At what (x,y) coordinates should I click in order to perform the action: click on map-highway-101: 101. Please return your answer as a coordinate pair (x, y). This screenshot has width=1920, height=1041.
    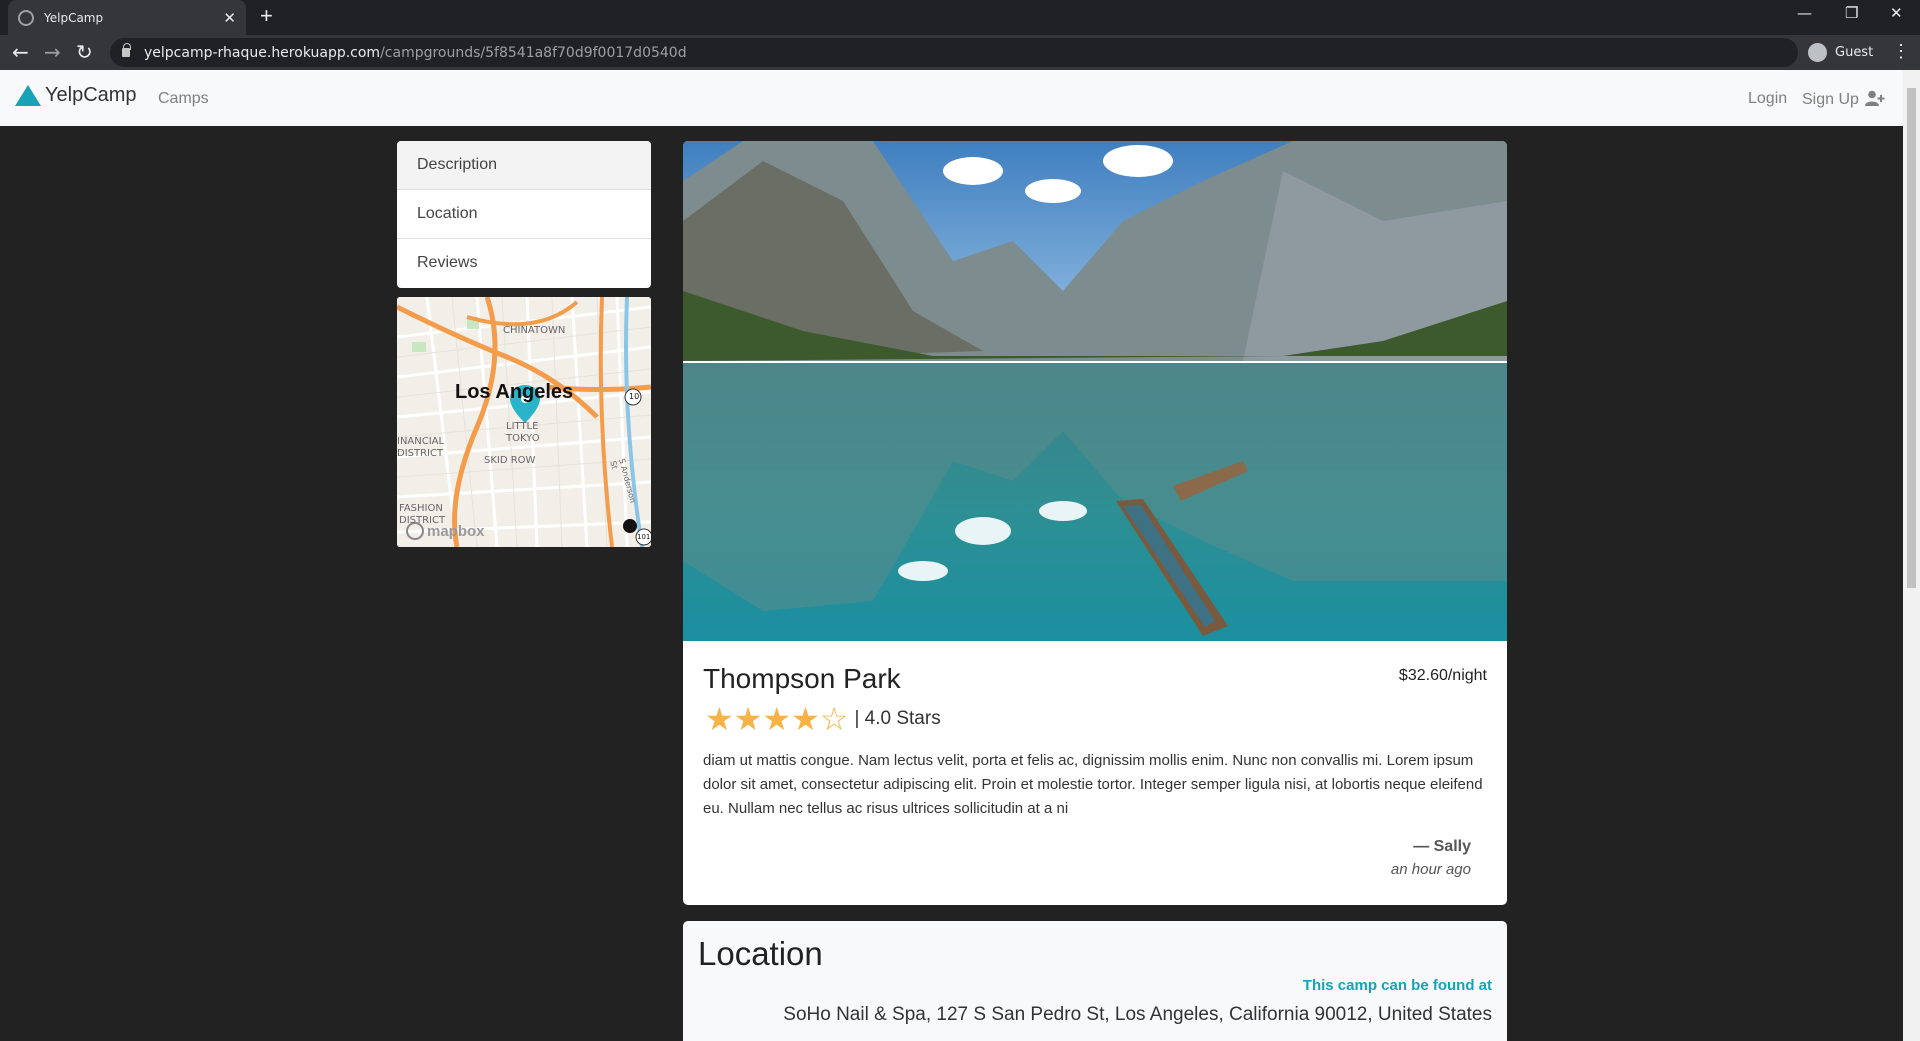
    Looking at the image, I should click on (644, 537).